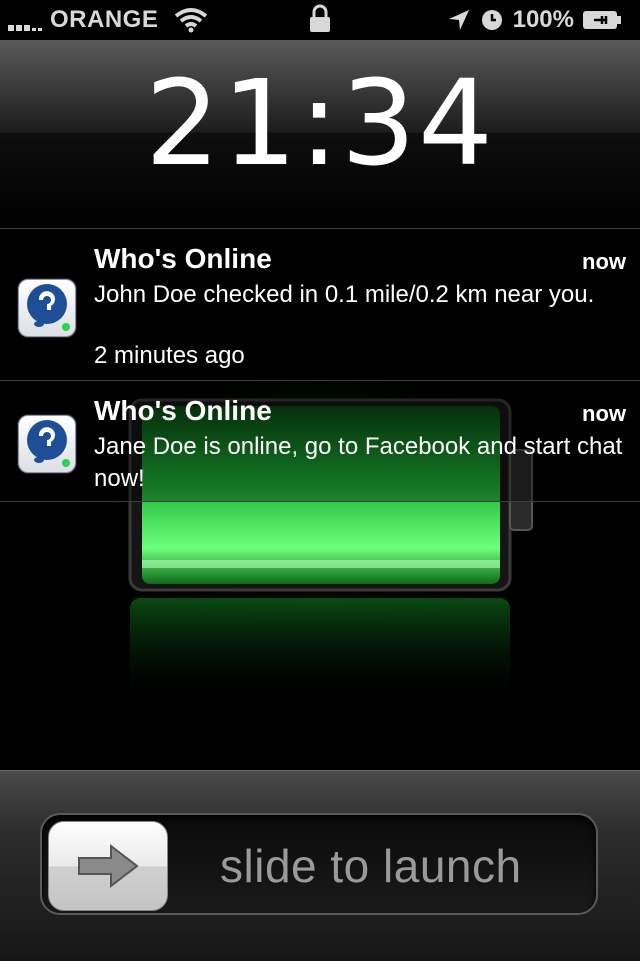 The width and height of the screenshot is (640, 961). I want to click on arrow-right-icon, so click(108, 866).